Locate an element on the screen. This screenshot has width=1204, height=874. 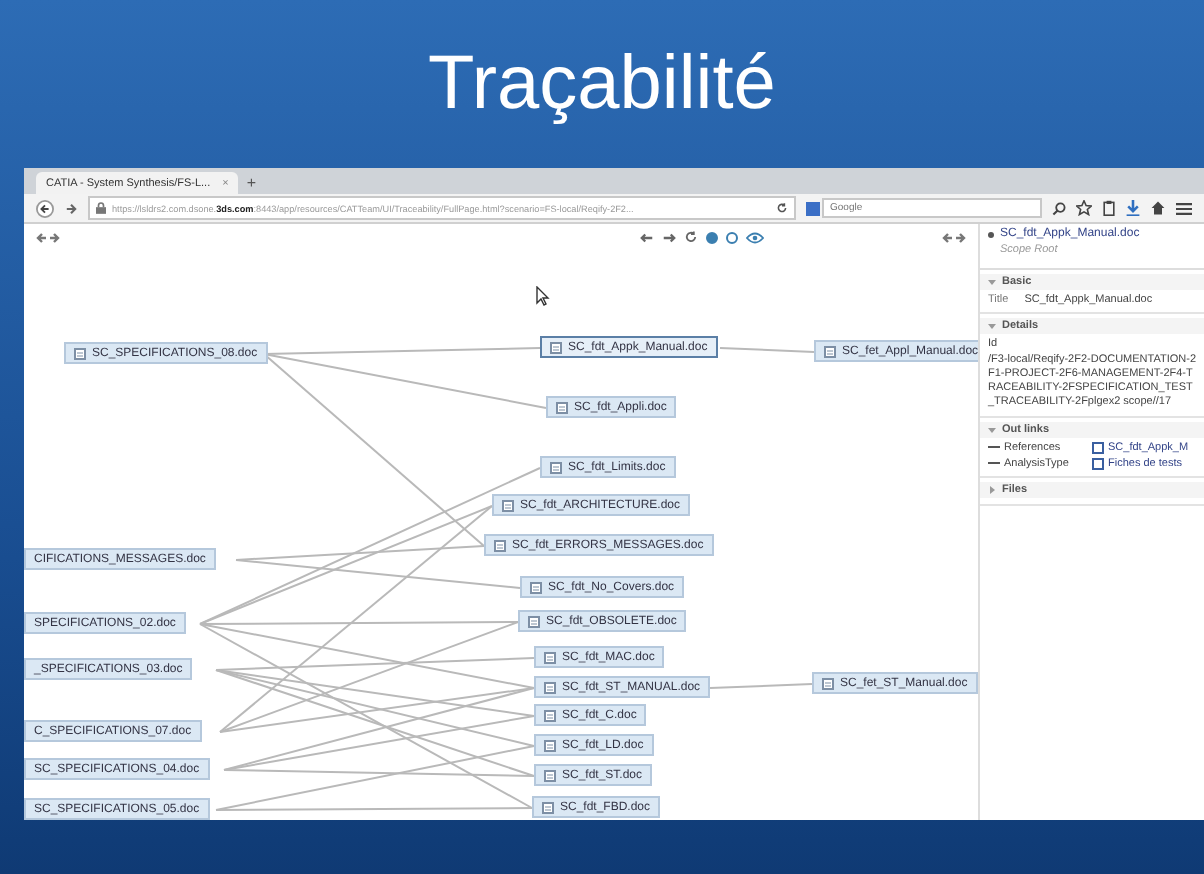
forward-icon is located at coordinates (71, 208).